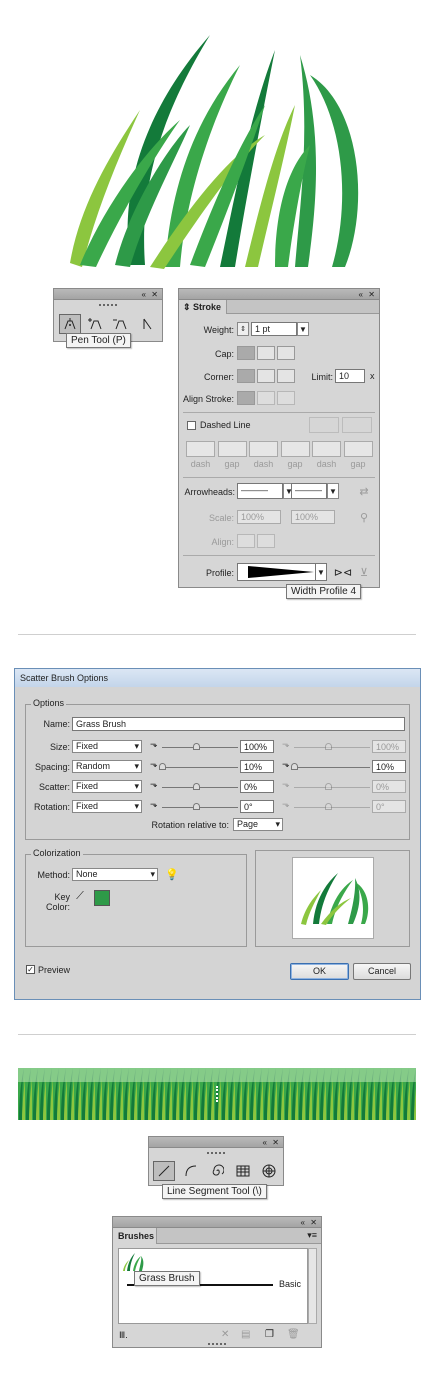  Describe the element at coordinates (107, 786) in the screenshot. I see `scatter-mode-select: Fixed` at that location.